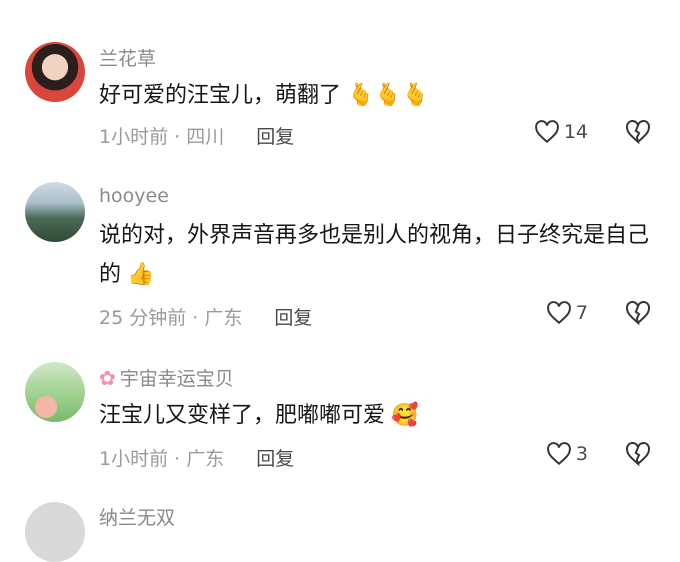 The width and height of the screenshot is (680, 562). I want to click on like-count: 3, so click(581, 454).